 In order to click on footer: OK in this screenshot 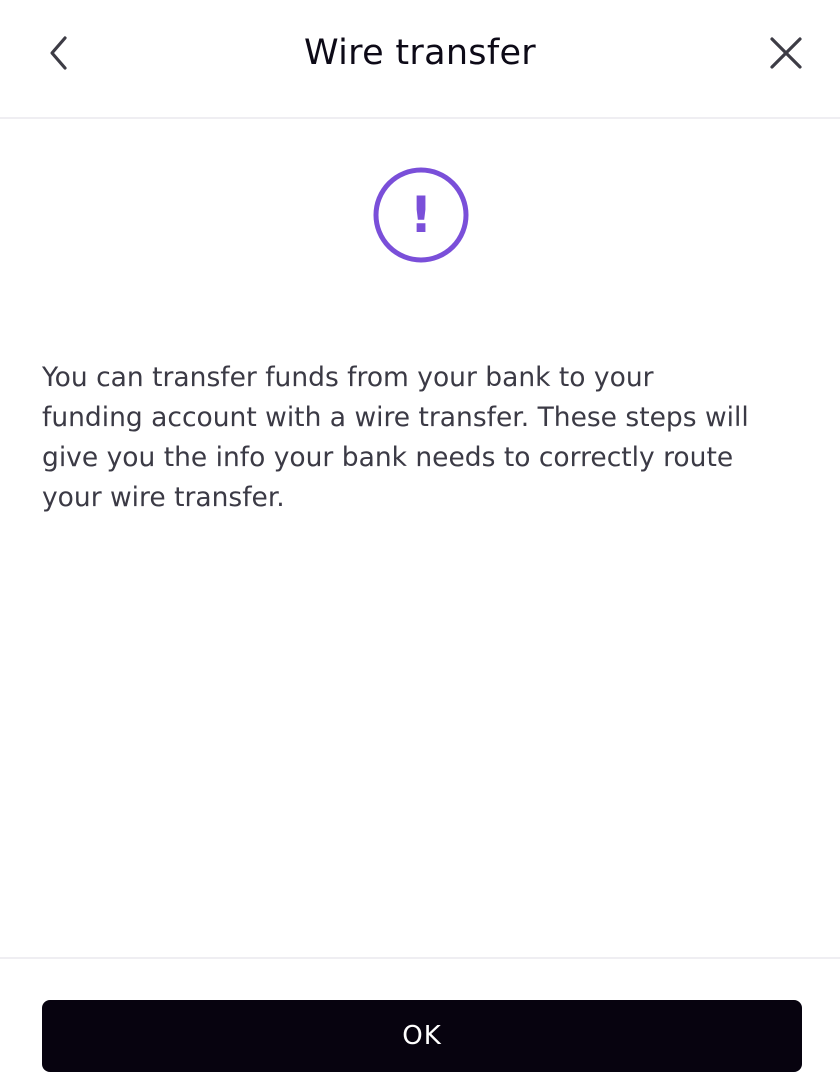, I will do `click(420, 1024)`.